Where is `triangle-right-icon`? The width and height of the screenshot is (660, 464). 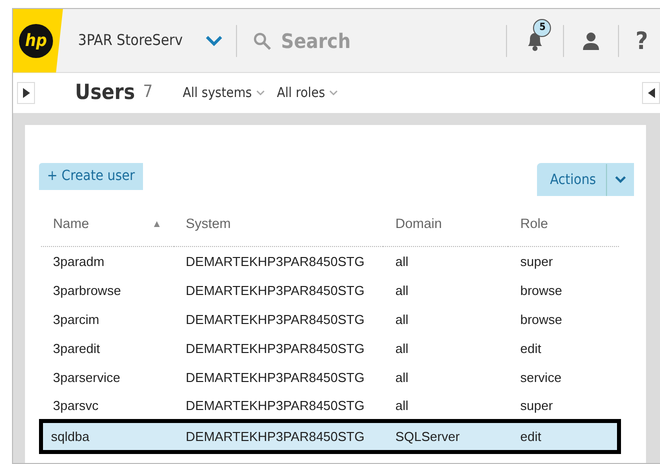 triangle-right-icon is located at coordinates (26, 93).